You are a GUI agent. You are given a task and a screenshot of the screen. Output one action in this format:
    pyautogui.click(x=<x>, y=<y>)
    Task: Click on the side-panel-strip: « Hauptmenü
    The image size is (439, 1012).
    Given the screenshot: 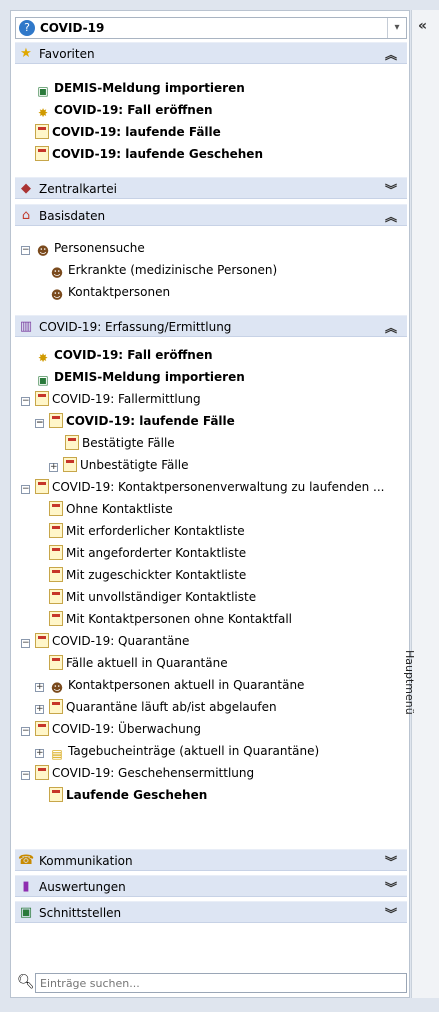 What is the action you would take?
    pyautogui.click(x=421, y=504)
    